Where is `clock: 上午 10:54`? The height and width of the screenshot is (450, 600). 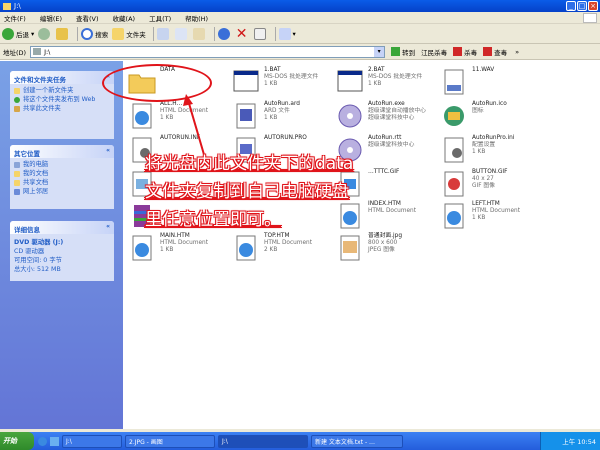 clock: 上午 10:54 is located at coordinates (579, 442).